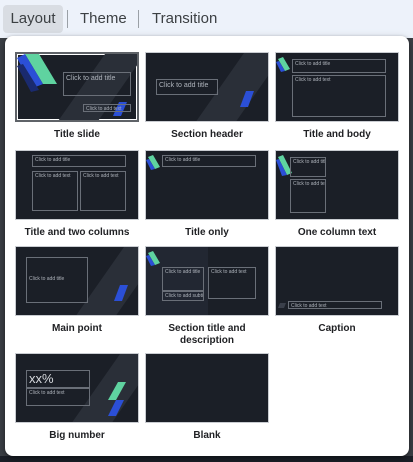 This screenshot has height=462, width=413. Describe the element at coordinates (337, 232) in the screenshot. I see `layout-label: One column text` at that location.